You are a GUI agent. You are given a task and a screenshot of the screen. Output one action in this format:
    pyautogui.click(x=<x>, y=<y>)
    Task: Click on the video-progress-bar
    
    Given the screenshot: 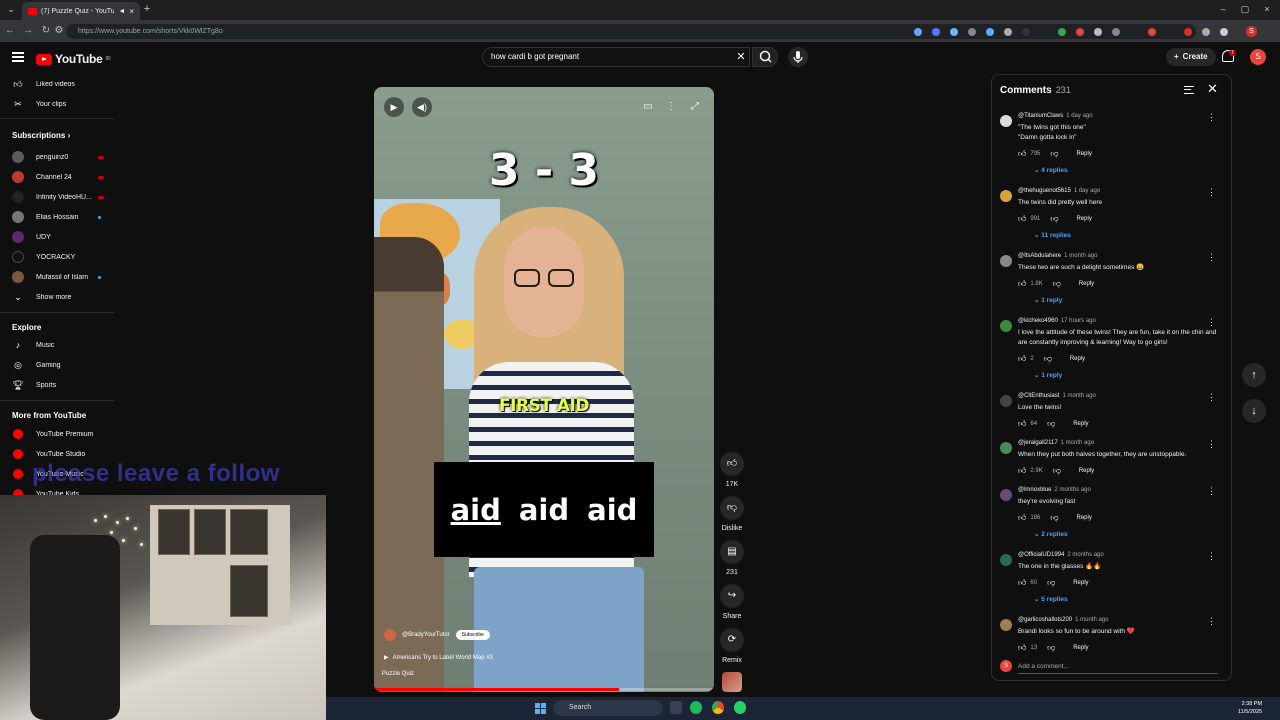 What is the action you would take?
    pyautogui.click(x=544, y=689)
    